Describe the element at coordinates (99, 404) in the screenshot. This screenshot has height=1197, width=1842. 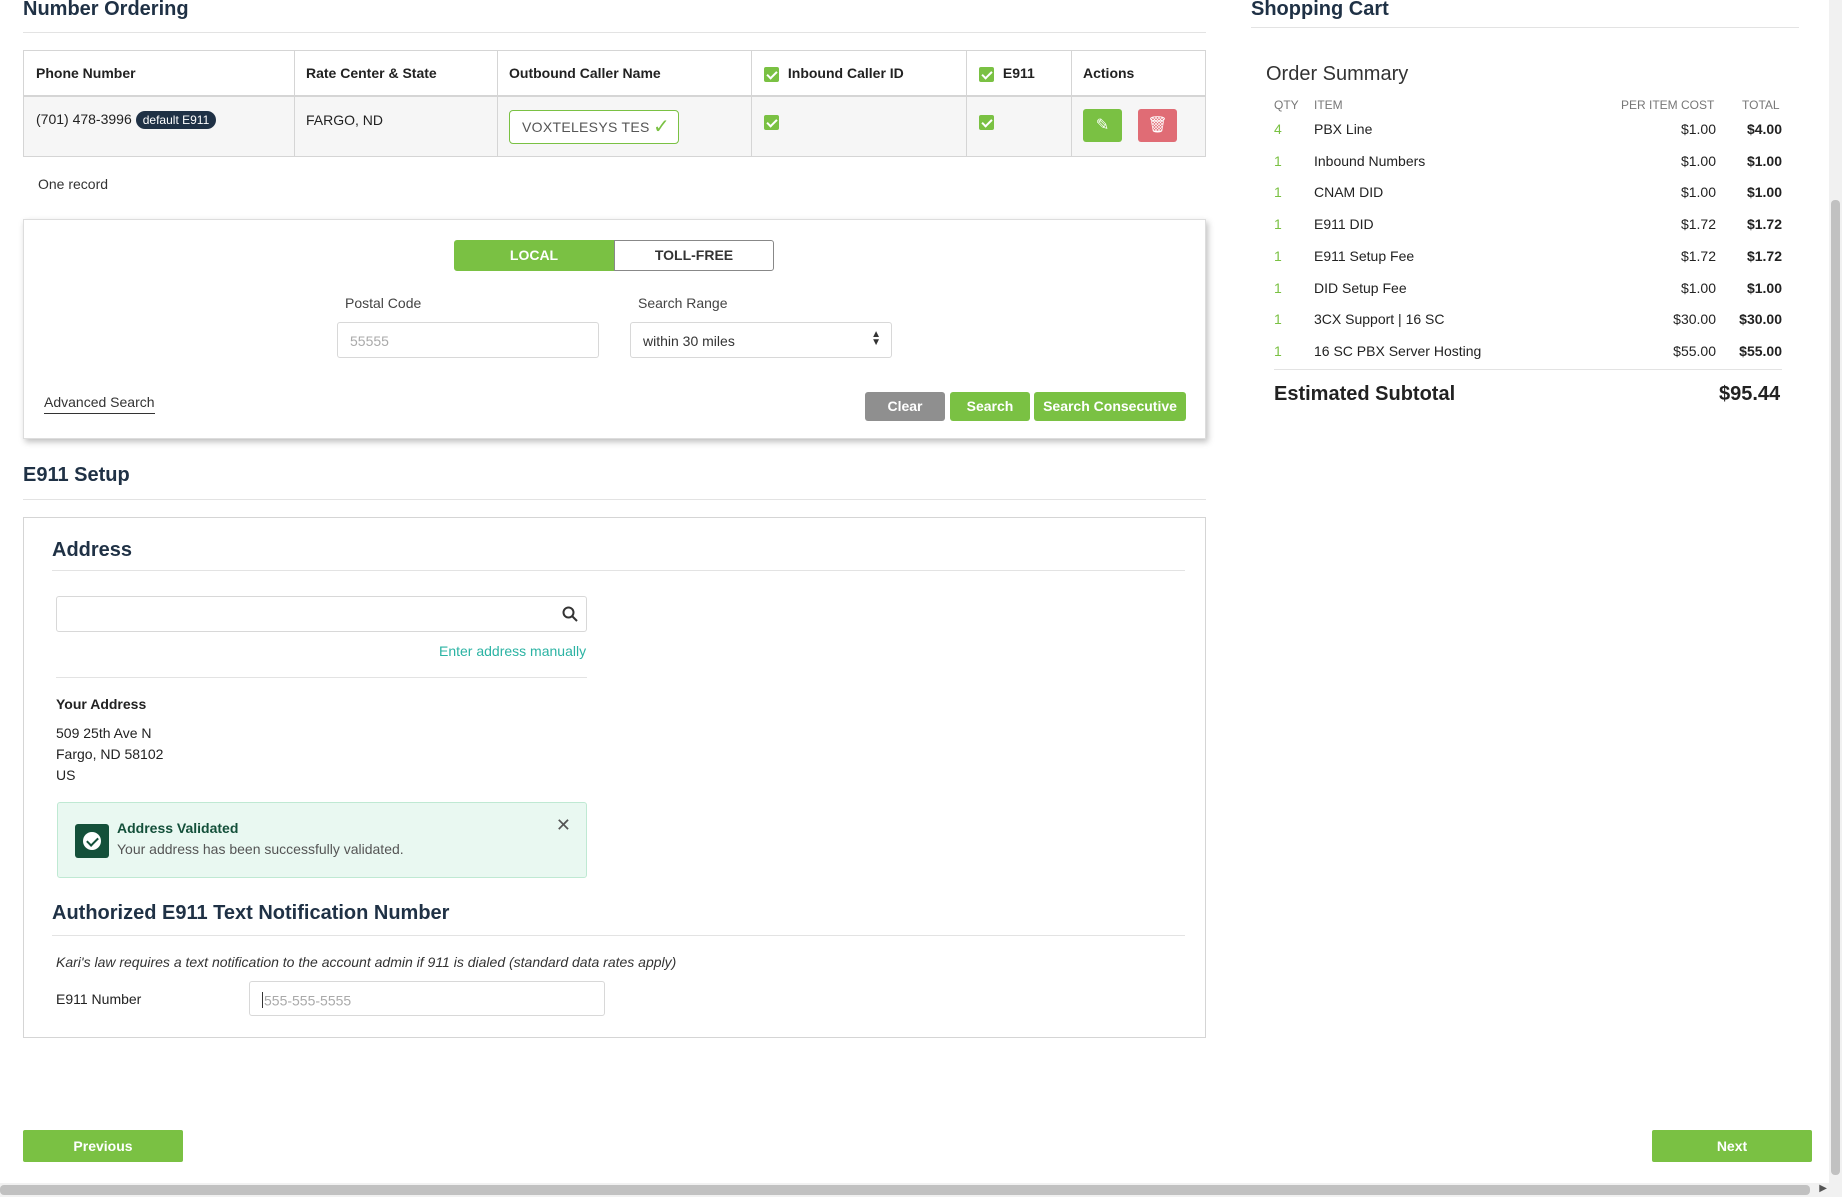
I see `advanced-search-link: Advanced Search` at that location.